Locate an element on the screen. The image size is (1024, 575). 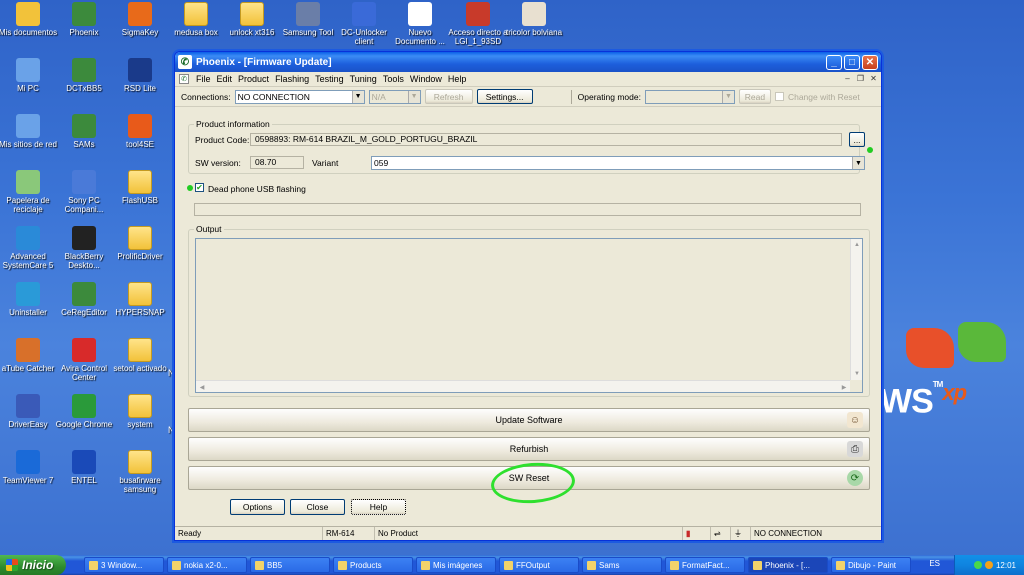
desktop-icon: SAMs is located at coordinates (84, 131).